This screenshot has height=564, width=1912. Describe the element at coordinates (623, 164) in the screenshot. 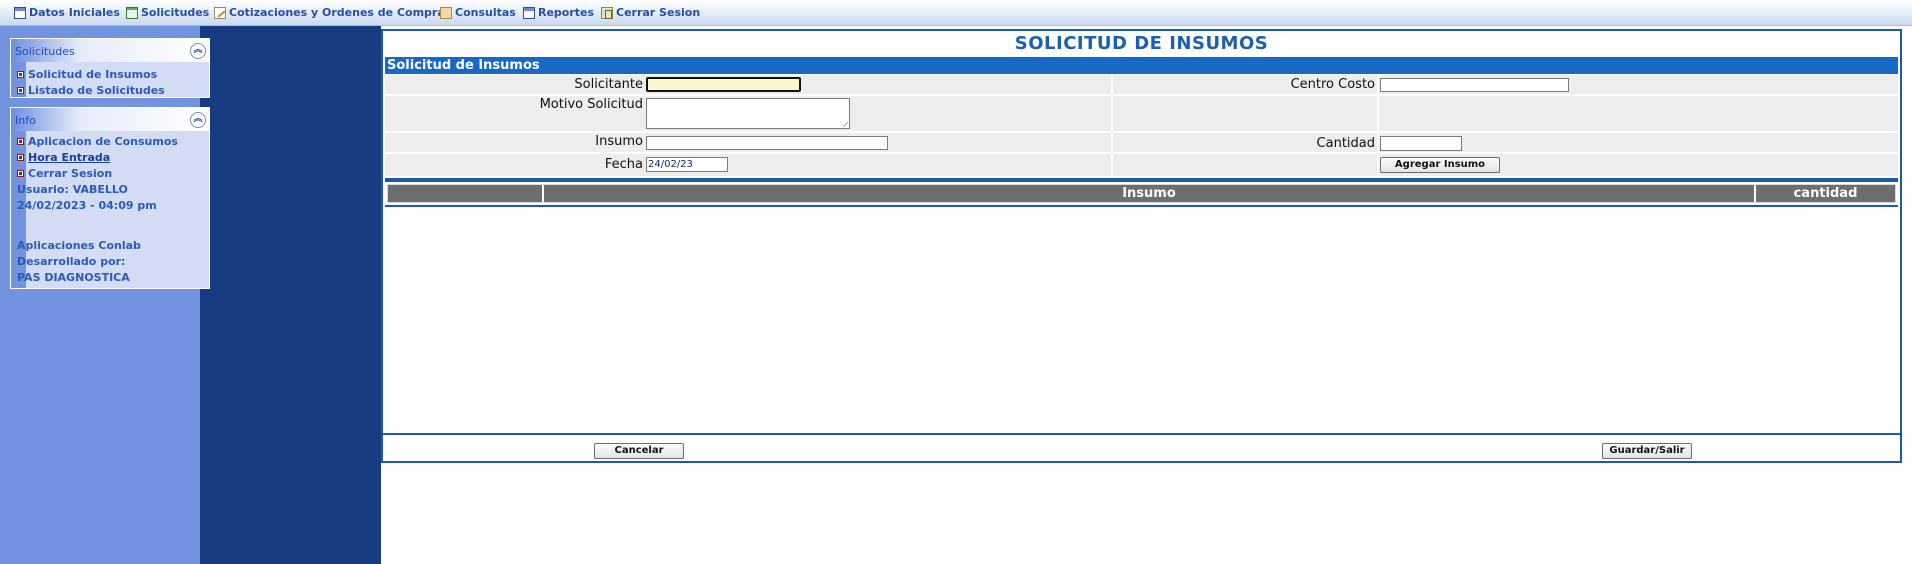

I see `fecha-label: Fecha` at that location.